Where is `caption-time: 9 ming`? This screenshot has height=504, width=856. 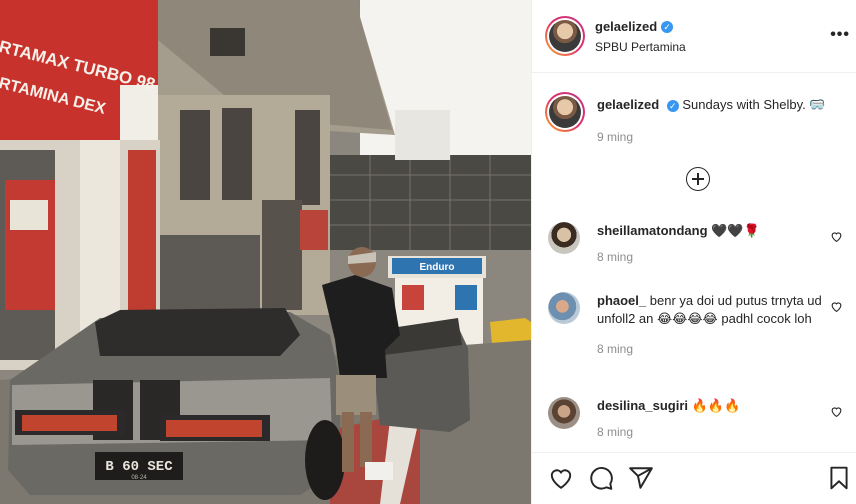
caption-time: 9 ming is located at coordinates (711, 137).